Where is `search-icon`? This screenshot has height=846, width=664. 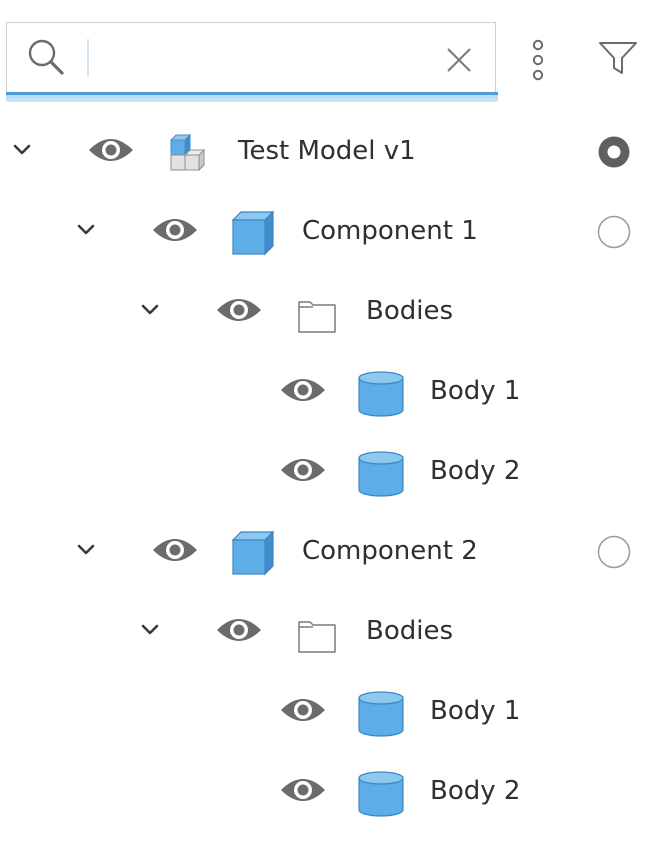 search-icon is located at coordinates (46, 57).